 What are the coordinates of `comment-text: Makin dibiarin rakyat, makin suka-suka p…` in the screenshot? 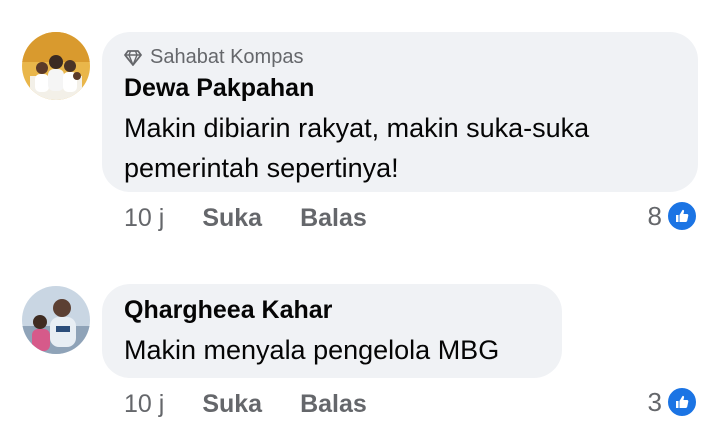 It's located at (356, 148).